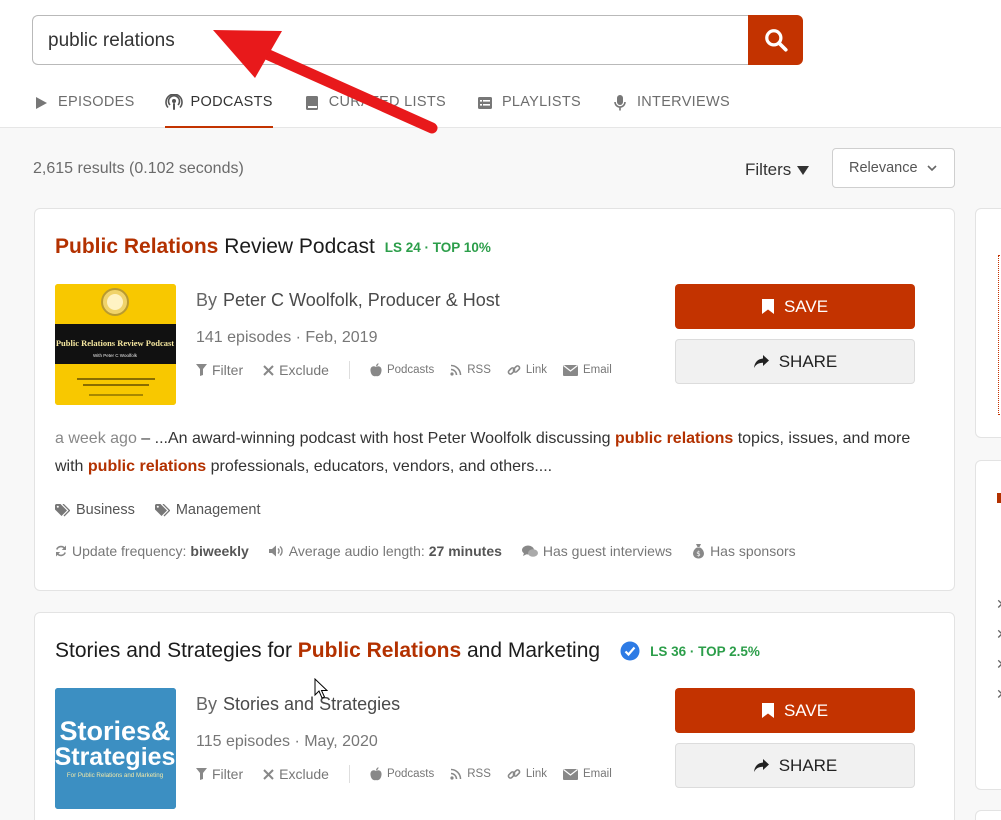 This screenshot has height=820, width=1001. Describe the element at coordinates (376, 774) in the screenshot. I see `apple-icon` at that location.